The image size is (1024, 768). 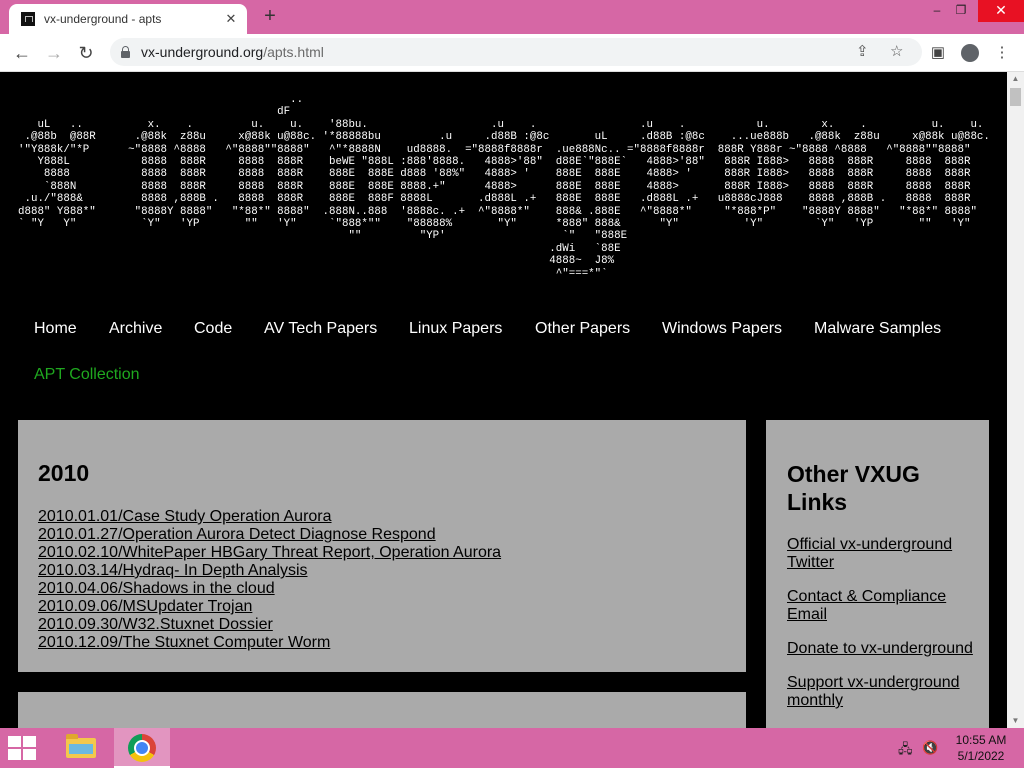 I want to click on list-item: Contact & Compliance Email, so click(x=882, y=606).